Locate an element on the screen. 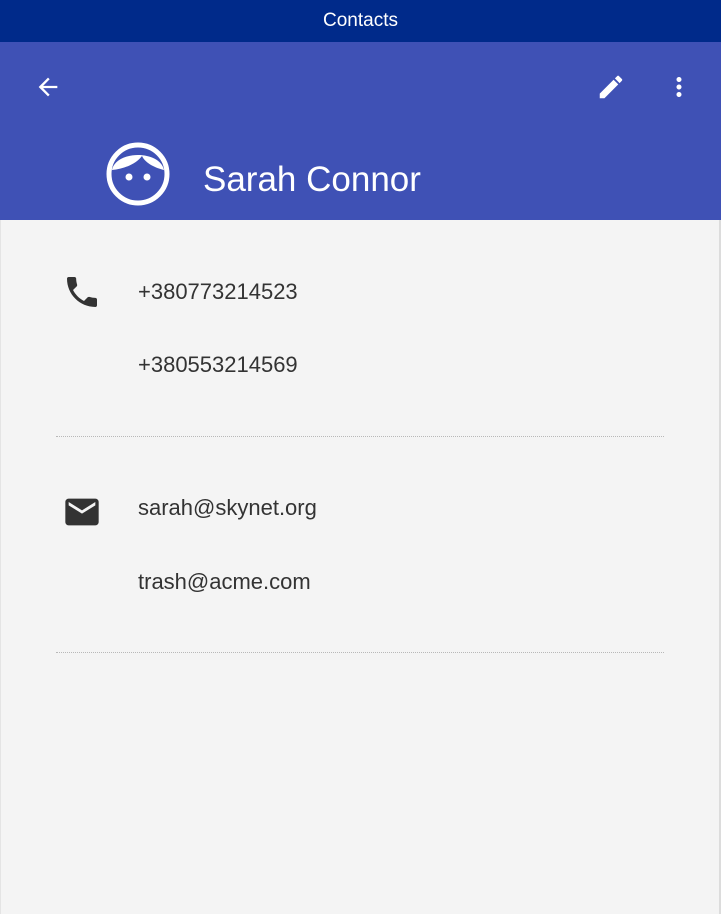  edit-button is located at coordinates (611, 87).